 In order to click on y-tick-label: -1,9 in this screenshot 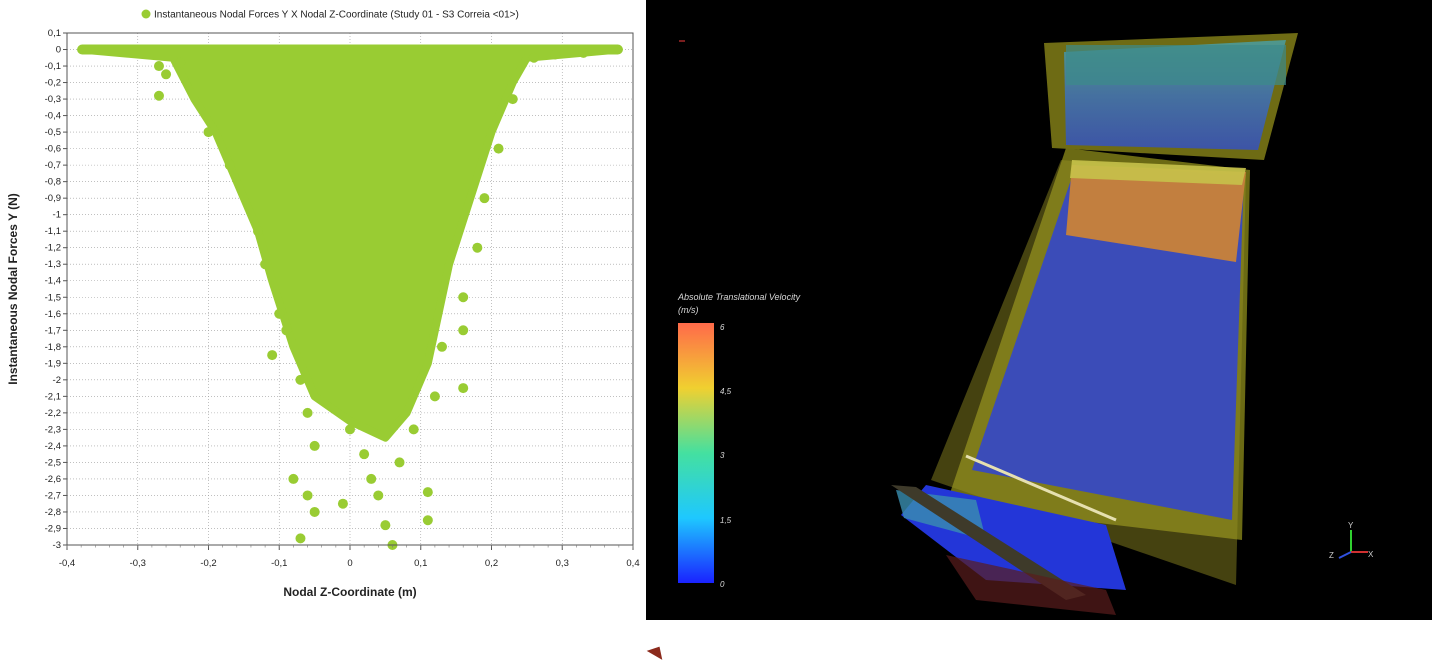, I will do `click(53, 363)`.